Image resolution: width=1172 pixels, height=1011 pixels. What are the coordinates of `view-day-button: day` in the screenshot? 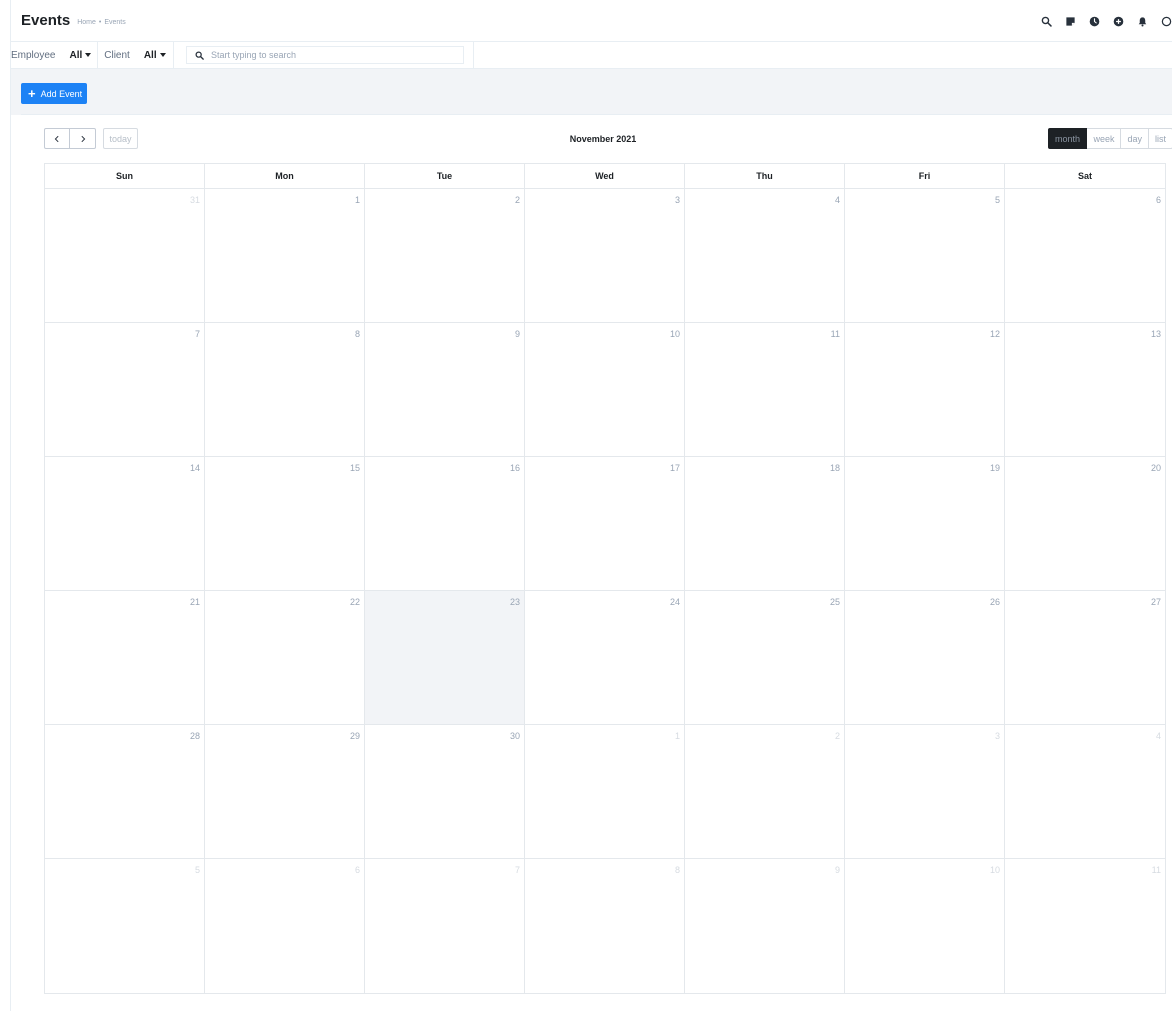 It's located at (1135, 138).